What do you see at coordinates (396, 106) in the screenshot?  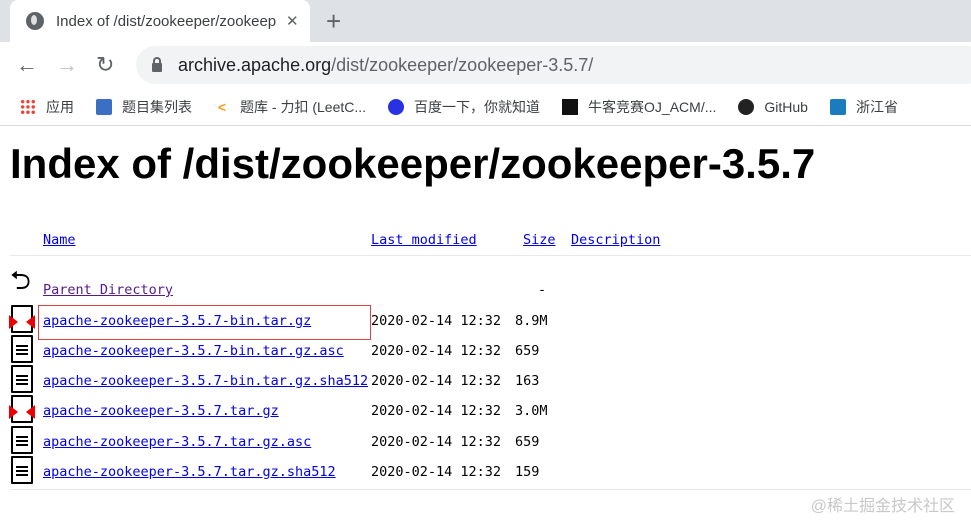 I see `baidu-icon` at bounding box center [396, 106].